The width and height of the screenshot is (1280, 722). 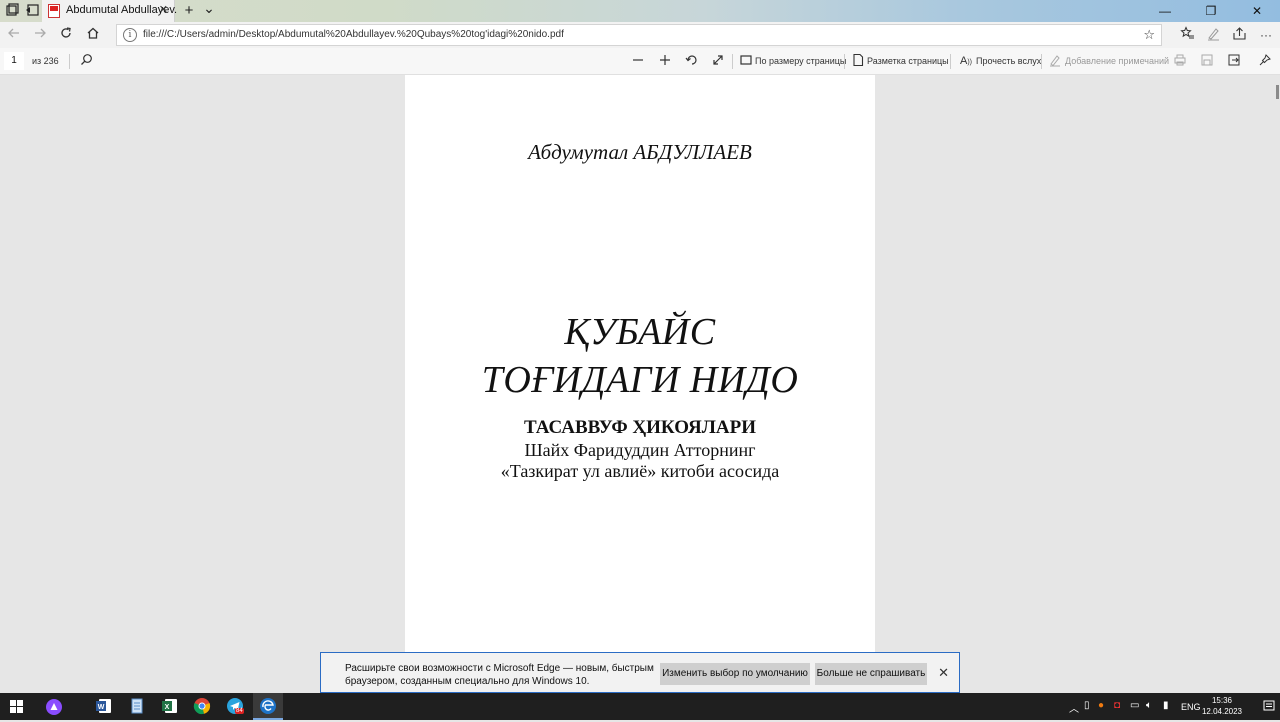 I want to click on chrome-icon, so click(x=203, y=707).